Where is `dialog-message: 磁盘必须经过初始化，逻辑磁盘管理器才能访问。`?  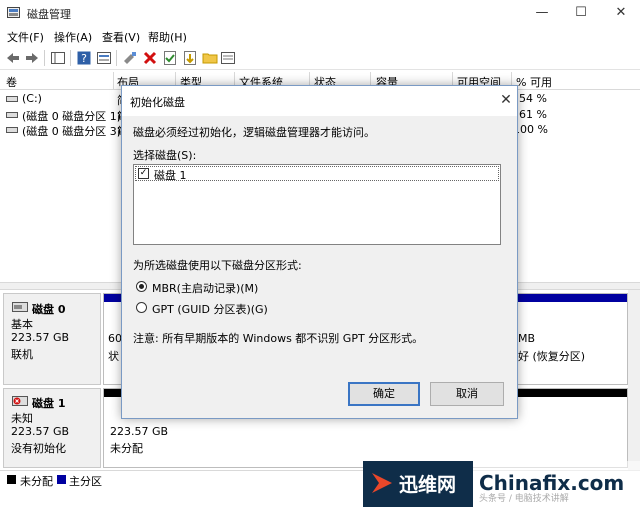
dialog-message: 磁盘必须经过初始化，逻辑磁盘管理器才能访问。 is located at coordinates (254, 132).